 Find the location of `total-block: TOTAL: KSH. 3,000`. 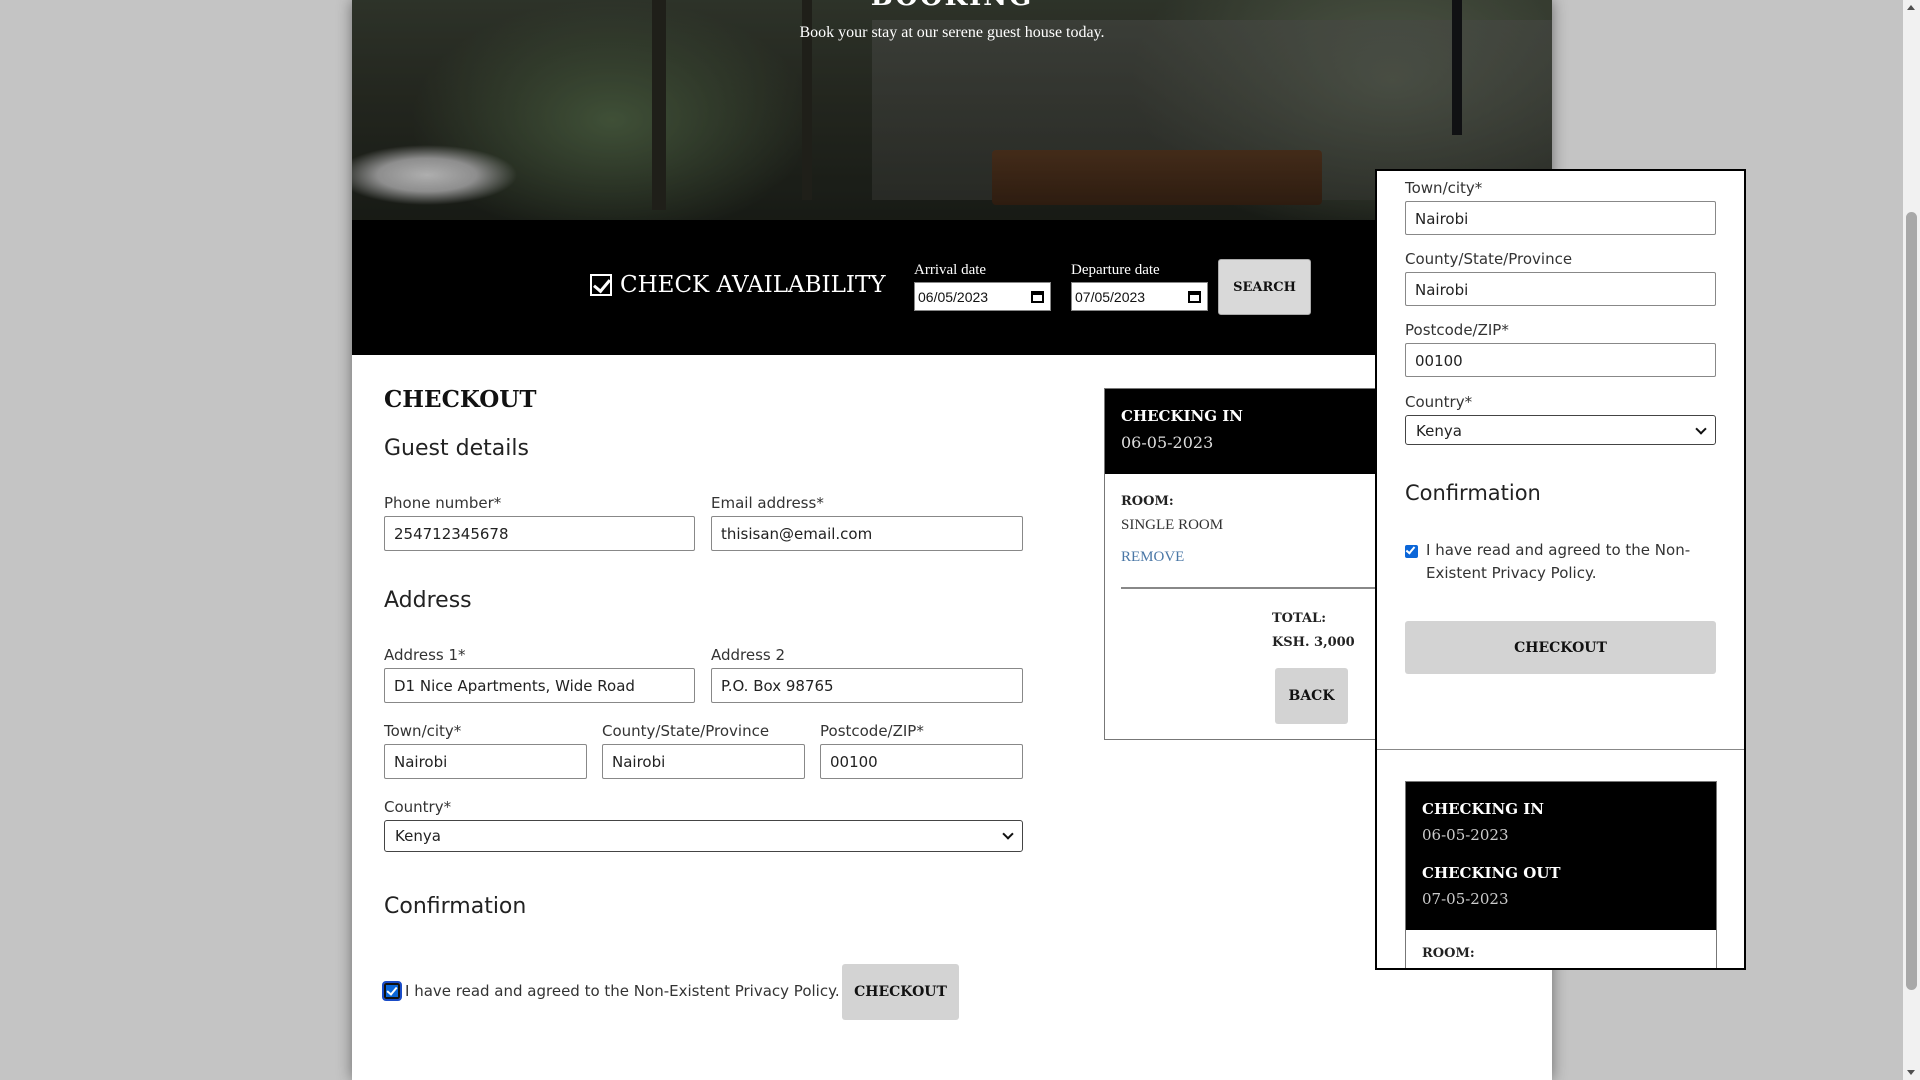

total-block: TOTAL: KSH. 3,000 is located at coordinates (1313, 631).